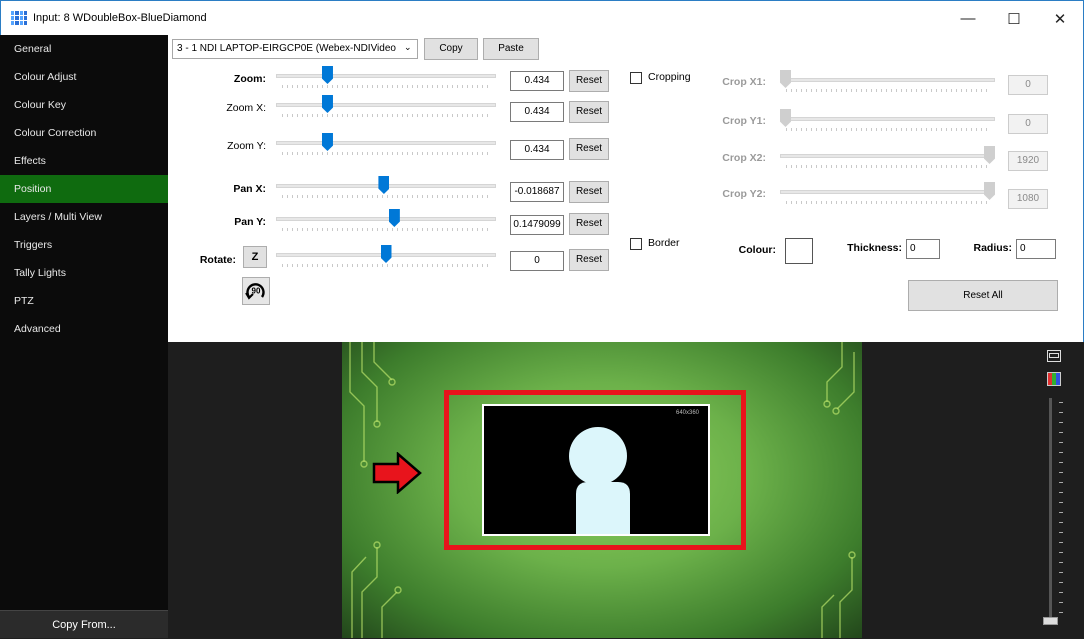 The height and width of the screenshot is (639, 1084). I want to click on minimize-button: —, so click(968, 18).